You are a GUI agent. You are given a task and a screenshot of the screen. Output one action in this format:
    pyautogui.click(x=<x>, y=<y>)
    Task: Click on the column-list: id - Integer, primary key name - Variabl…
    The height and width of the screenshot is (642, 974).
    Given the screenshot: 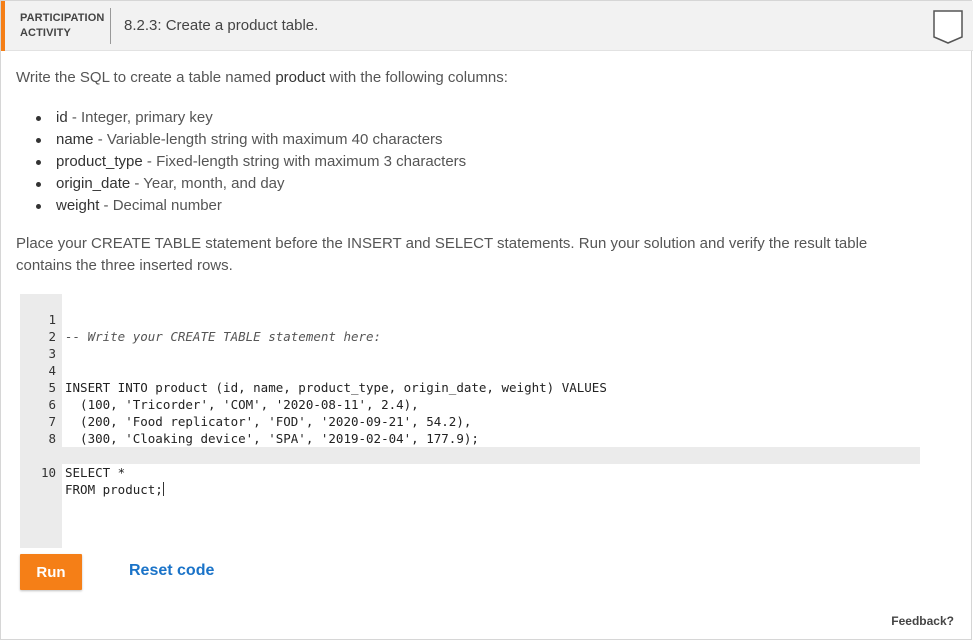 What is the action you would take?
    pyautogui.click(x=250, y=162)
    